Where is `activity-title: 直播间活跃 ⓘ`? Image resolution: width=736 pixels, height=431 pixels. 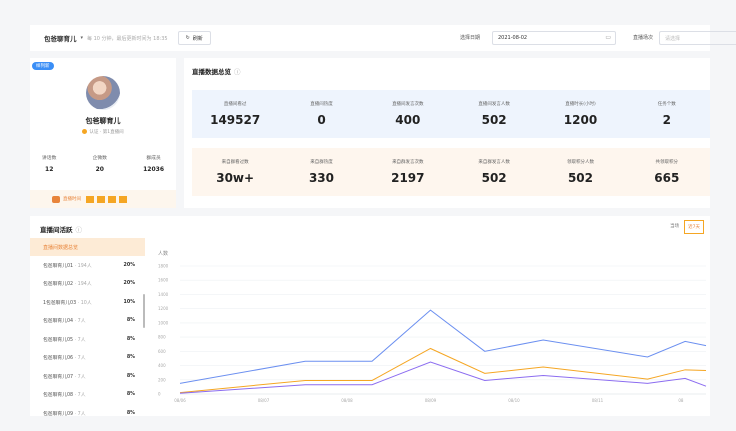
activity-title: 直播间活跃 ⓘ is located at coordinates (61, 229).